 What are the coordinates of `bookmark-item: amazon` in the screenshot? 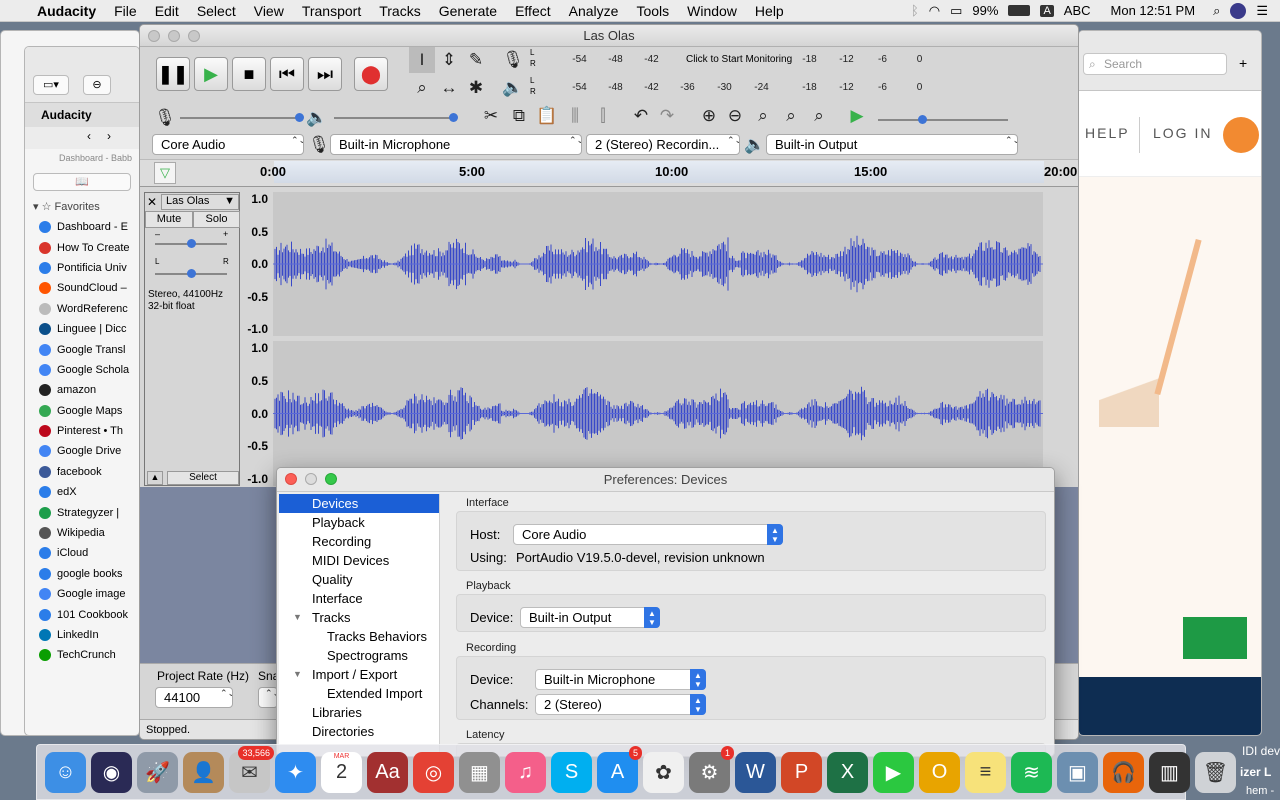 It's located at (82, 390).